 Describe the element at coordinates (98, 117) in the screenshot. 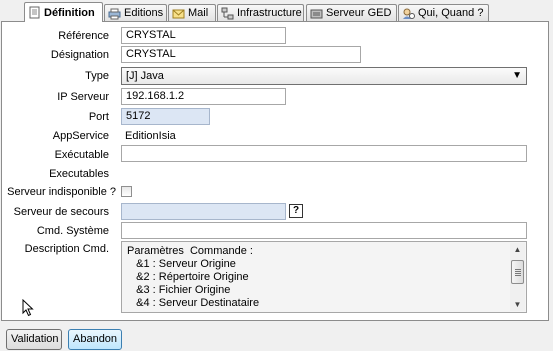

I see `port-label: Port` at that location.